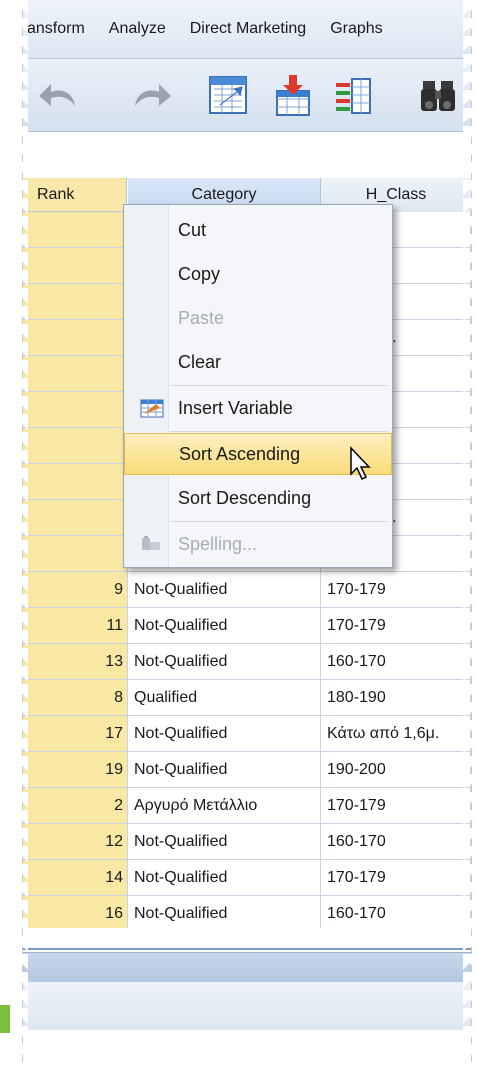  I want to click on table-row: 8 Qualified 180-190, so click(247, 698).